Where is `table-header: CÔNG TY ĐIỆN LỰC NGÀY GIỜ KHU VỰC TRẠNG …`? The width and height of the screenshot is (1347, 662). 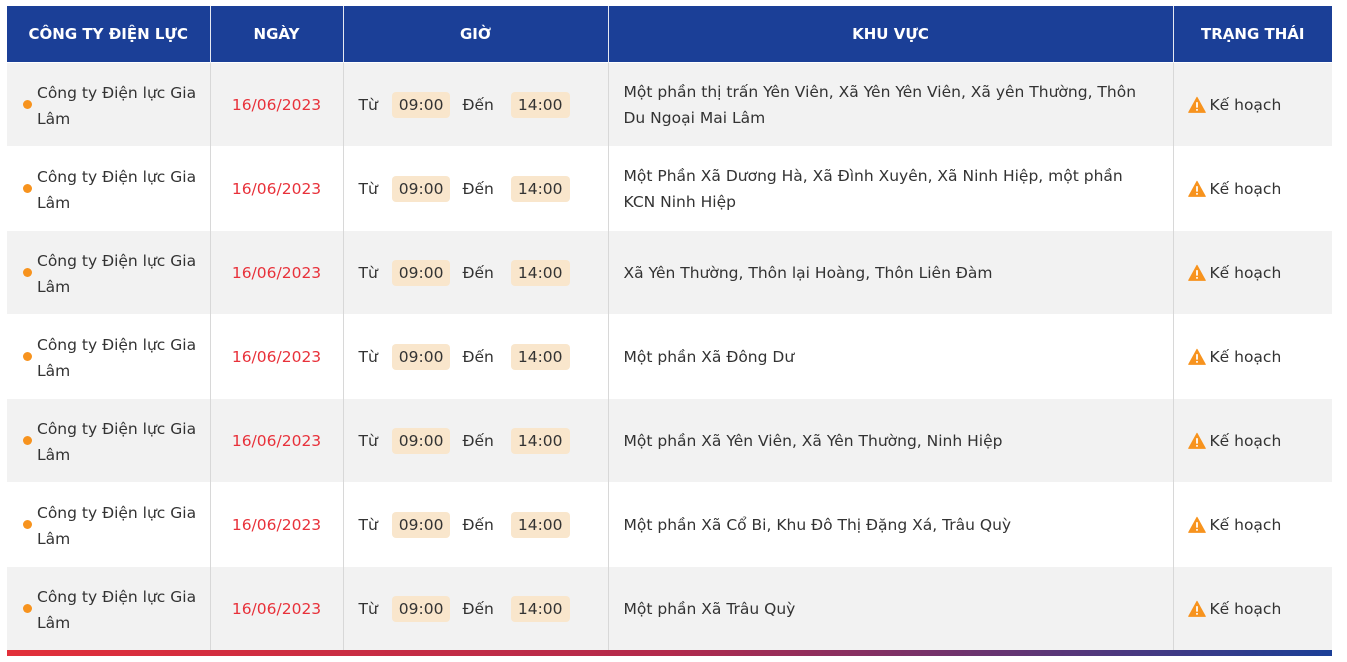
table-header: CÔNG TY ĐIỆN LỰC NGÀY GIỜ KHU VỰC TRẠNG … is located at coordinates (669, 34).